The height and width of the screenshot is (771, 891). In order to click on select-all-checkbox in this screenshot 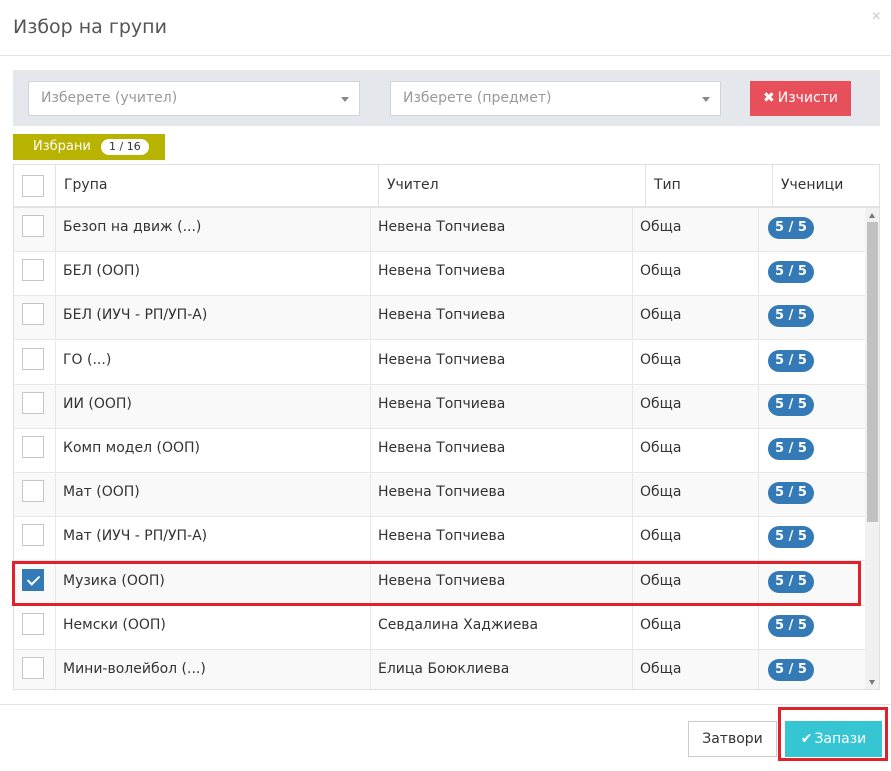, I will do `click(33, 186)`.